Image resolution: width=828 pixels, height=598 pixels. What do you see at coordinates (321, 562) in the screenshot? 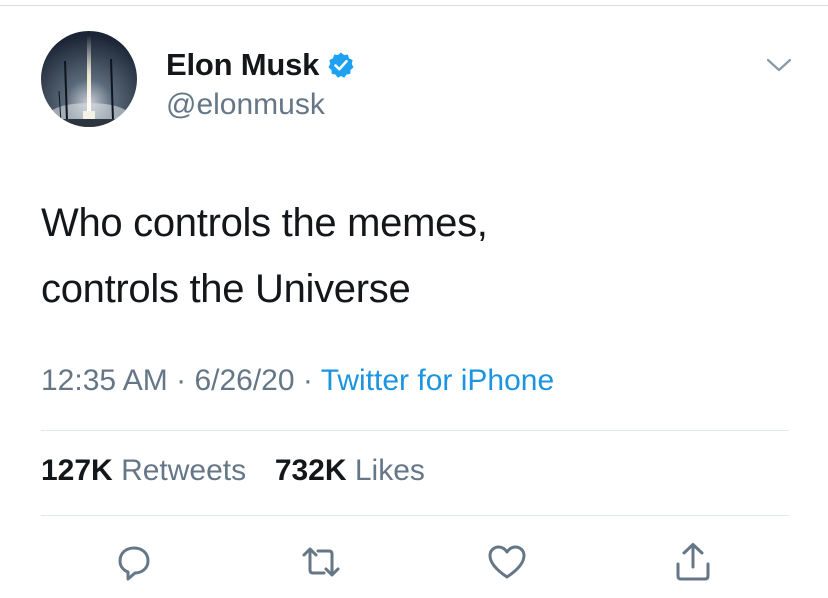
I see `retweet-icon` at bounding box center [321, 562].